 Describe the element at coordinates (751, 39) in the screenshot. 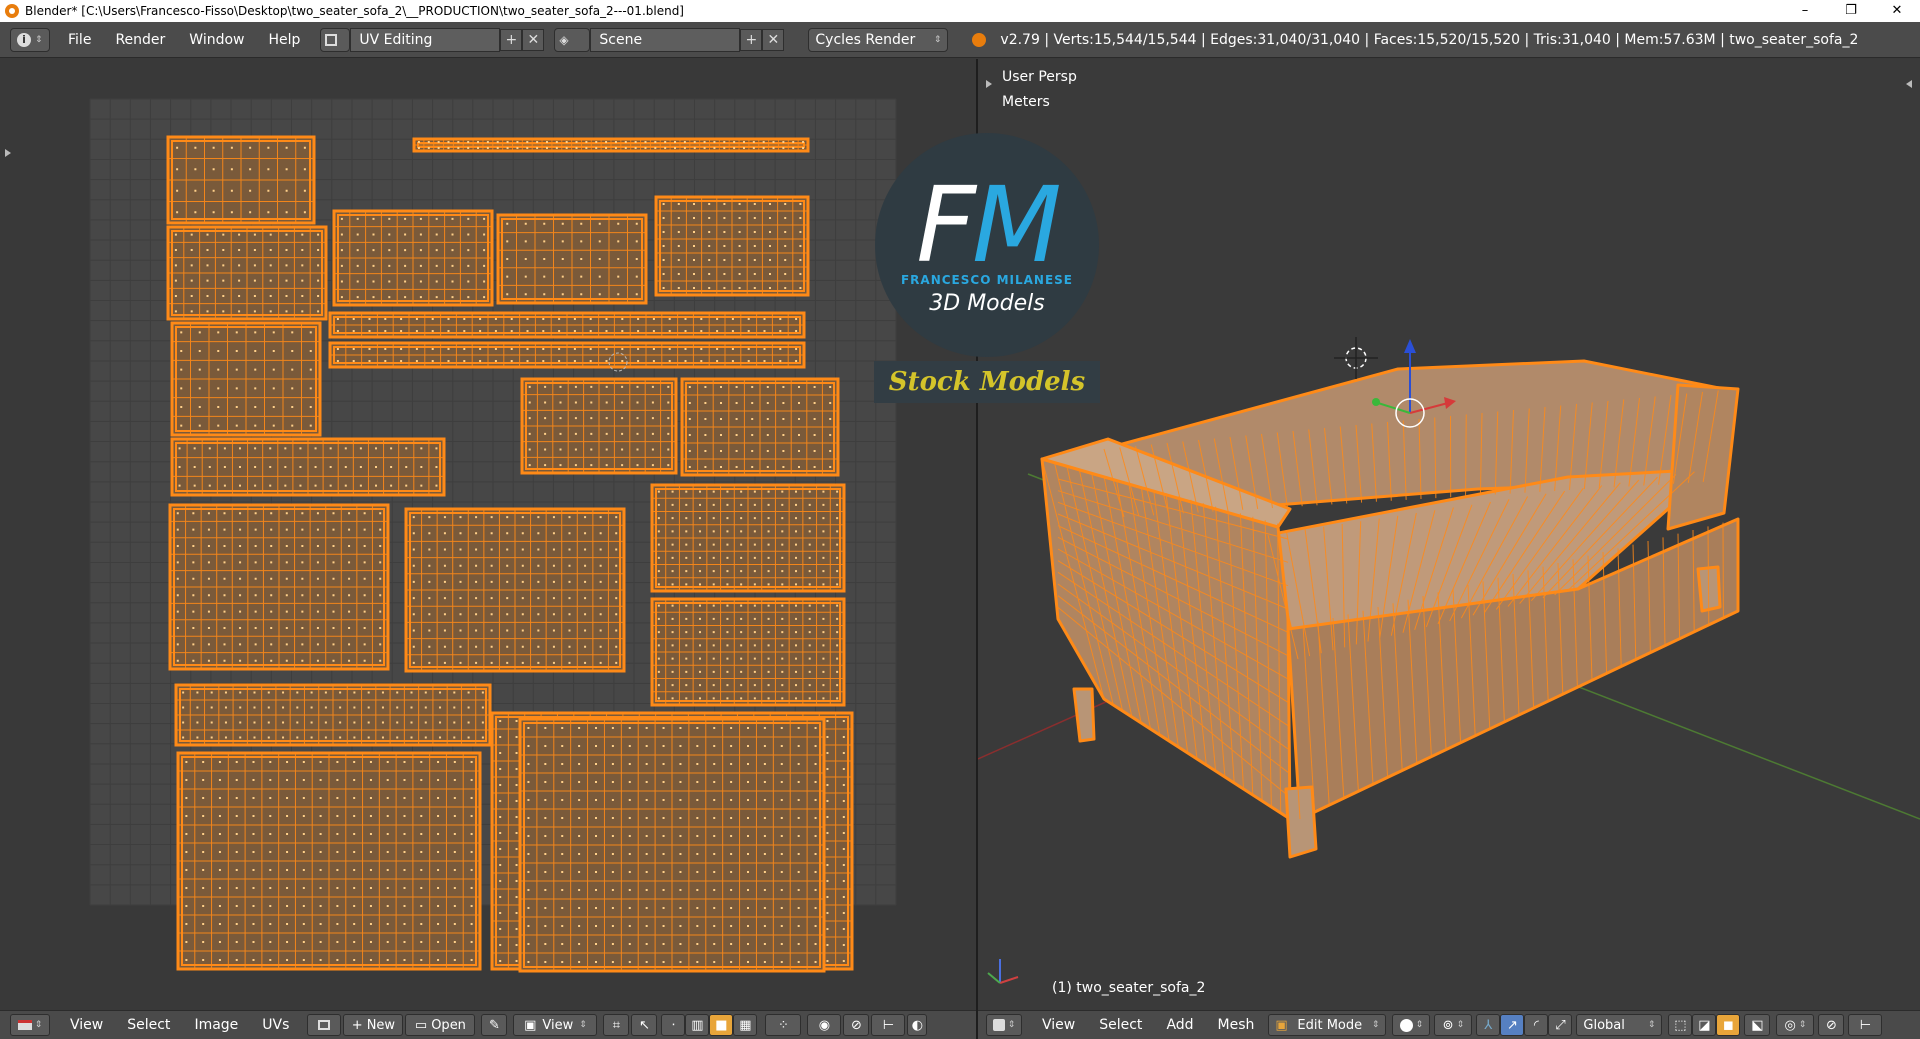

I see `add-scene-button: +` at that location.